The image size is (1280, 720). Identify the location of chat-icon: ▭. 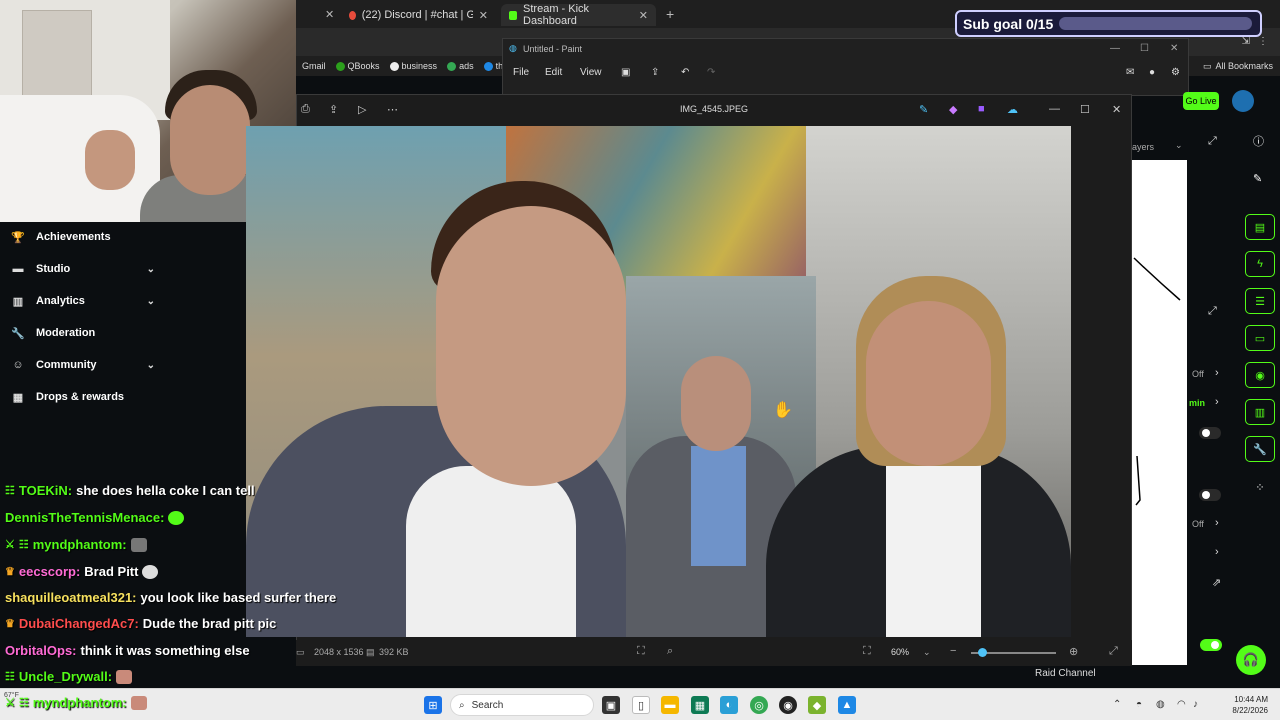
(1260, 338).